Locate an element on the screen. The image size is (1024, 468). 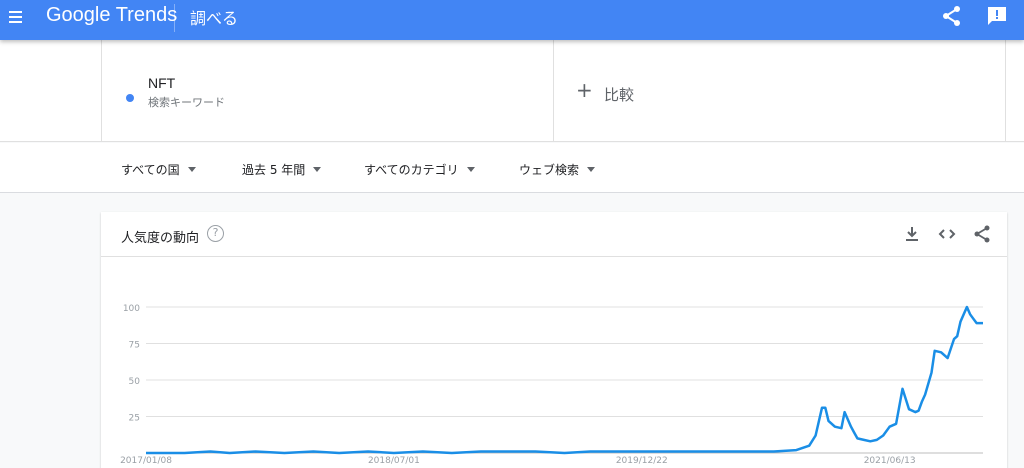
top-app-bar: Google Trends 調べる is located at coordinates (512, 20).